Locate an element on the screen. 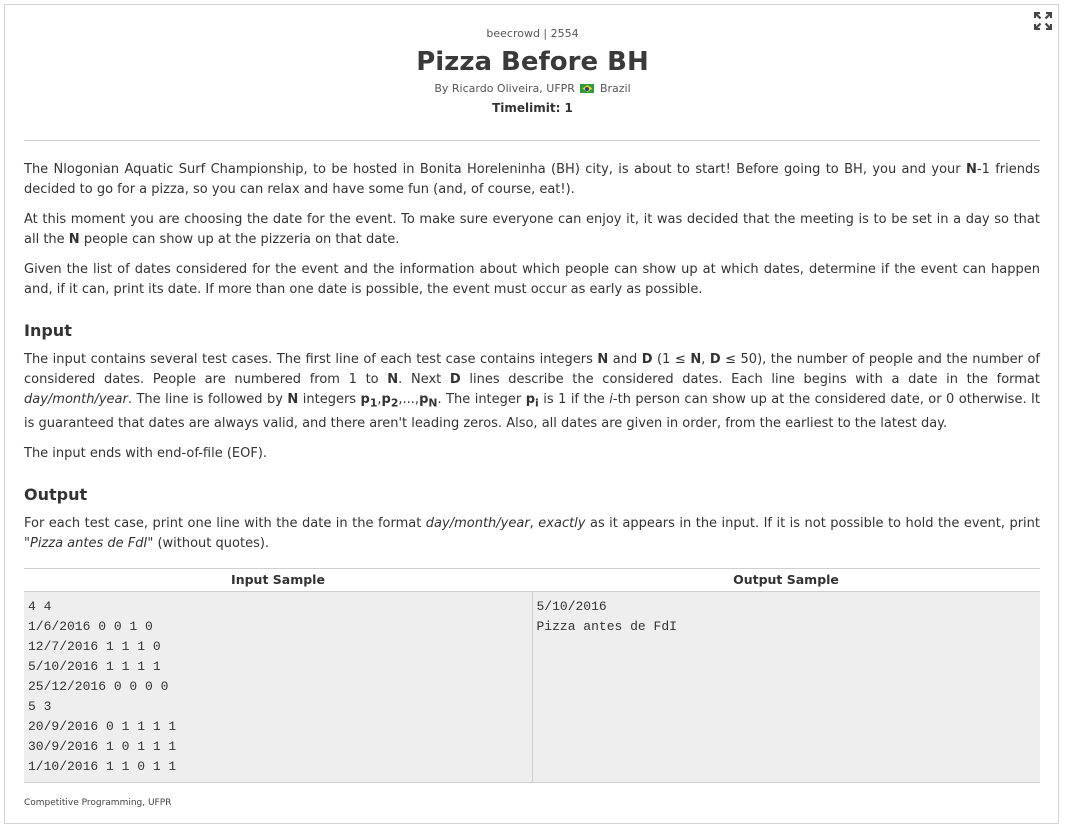 This screenshot has width=1065, height=824. brazil-flag-icon is located at coordinates (587, 88).